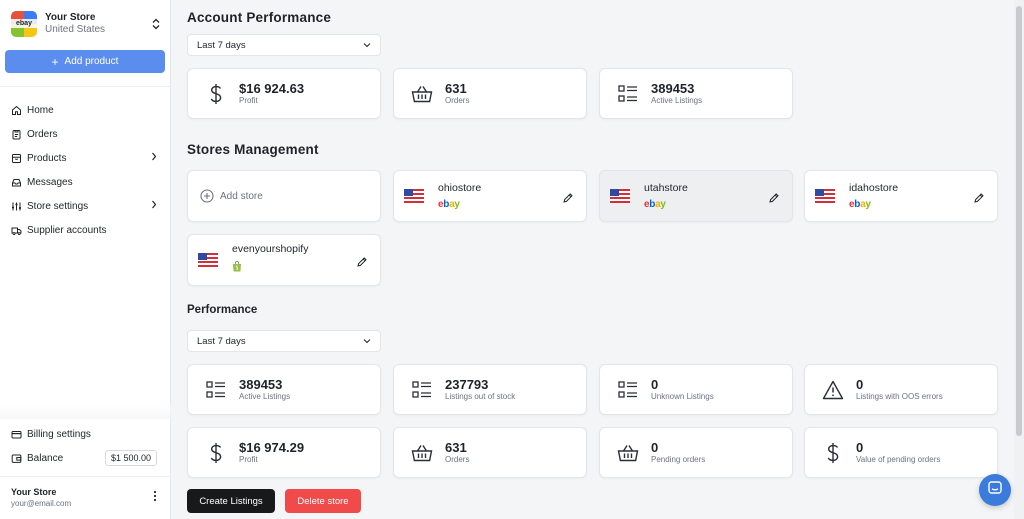 This screenshot has width=1024, height=519. Describe the element at coordinates (59, 434) in the screenshot. I see `billing-settings-label: Billing settings` at that location.